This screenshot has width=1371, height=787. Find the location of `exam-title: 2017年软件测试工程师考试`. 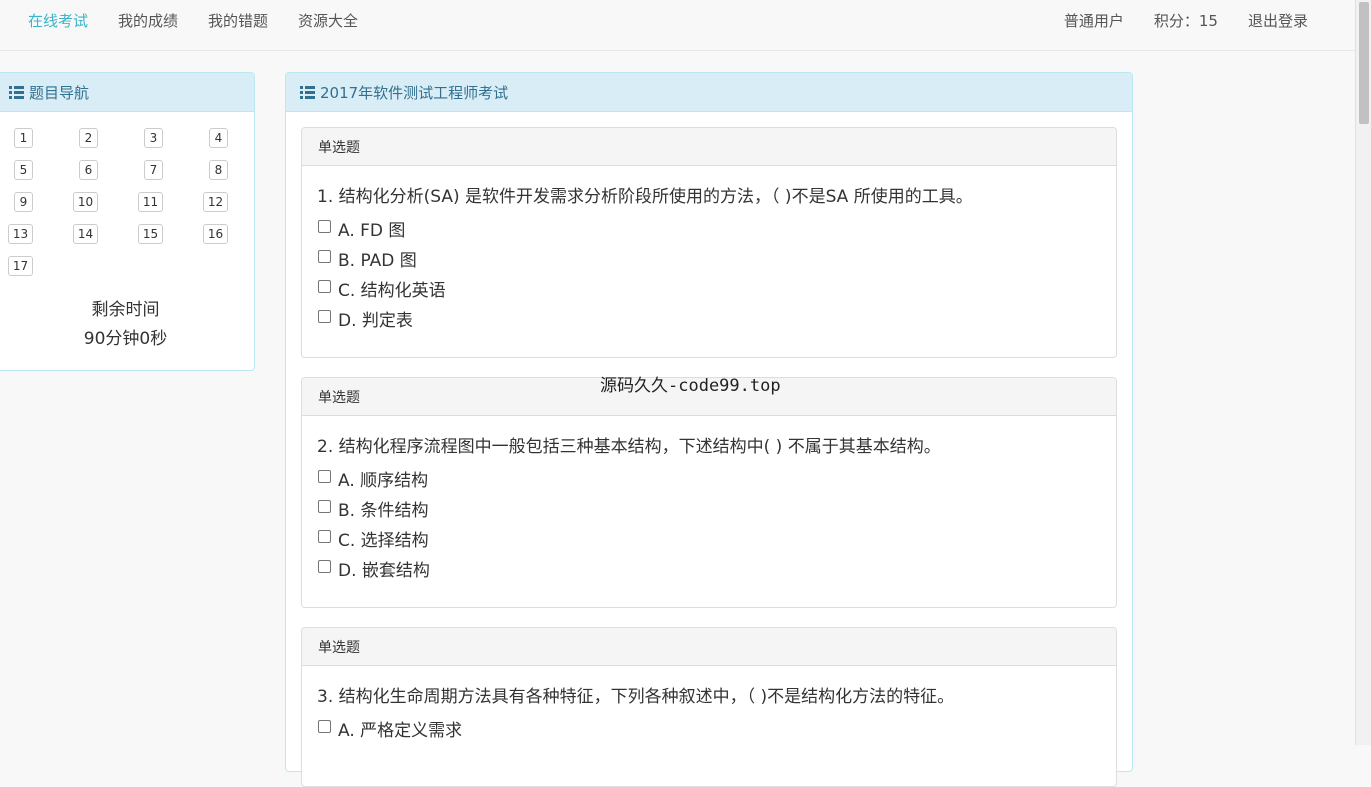

exam-title: 2017年软件测试工程师考试 is located at coordinates (414, 92).